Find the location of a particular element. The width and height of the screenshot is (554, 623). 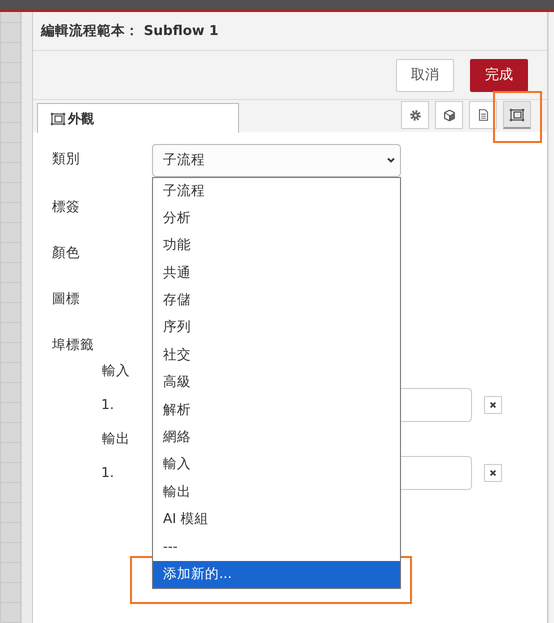

port-group-label: 輸入 is located at coordinates (116, 371).